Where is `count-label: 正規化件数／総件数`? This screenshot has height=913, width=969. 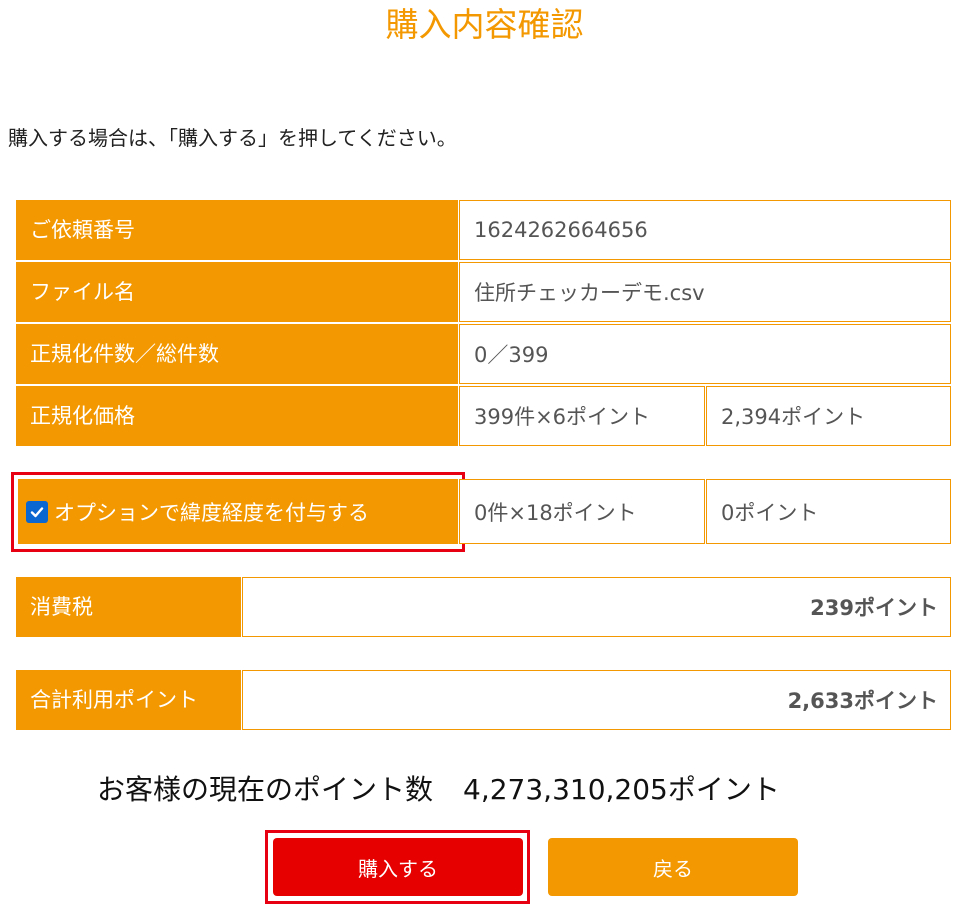
count-label: 正規化件数／総件数 is located at coordinates (237, 354).